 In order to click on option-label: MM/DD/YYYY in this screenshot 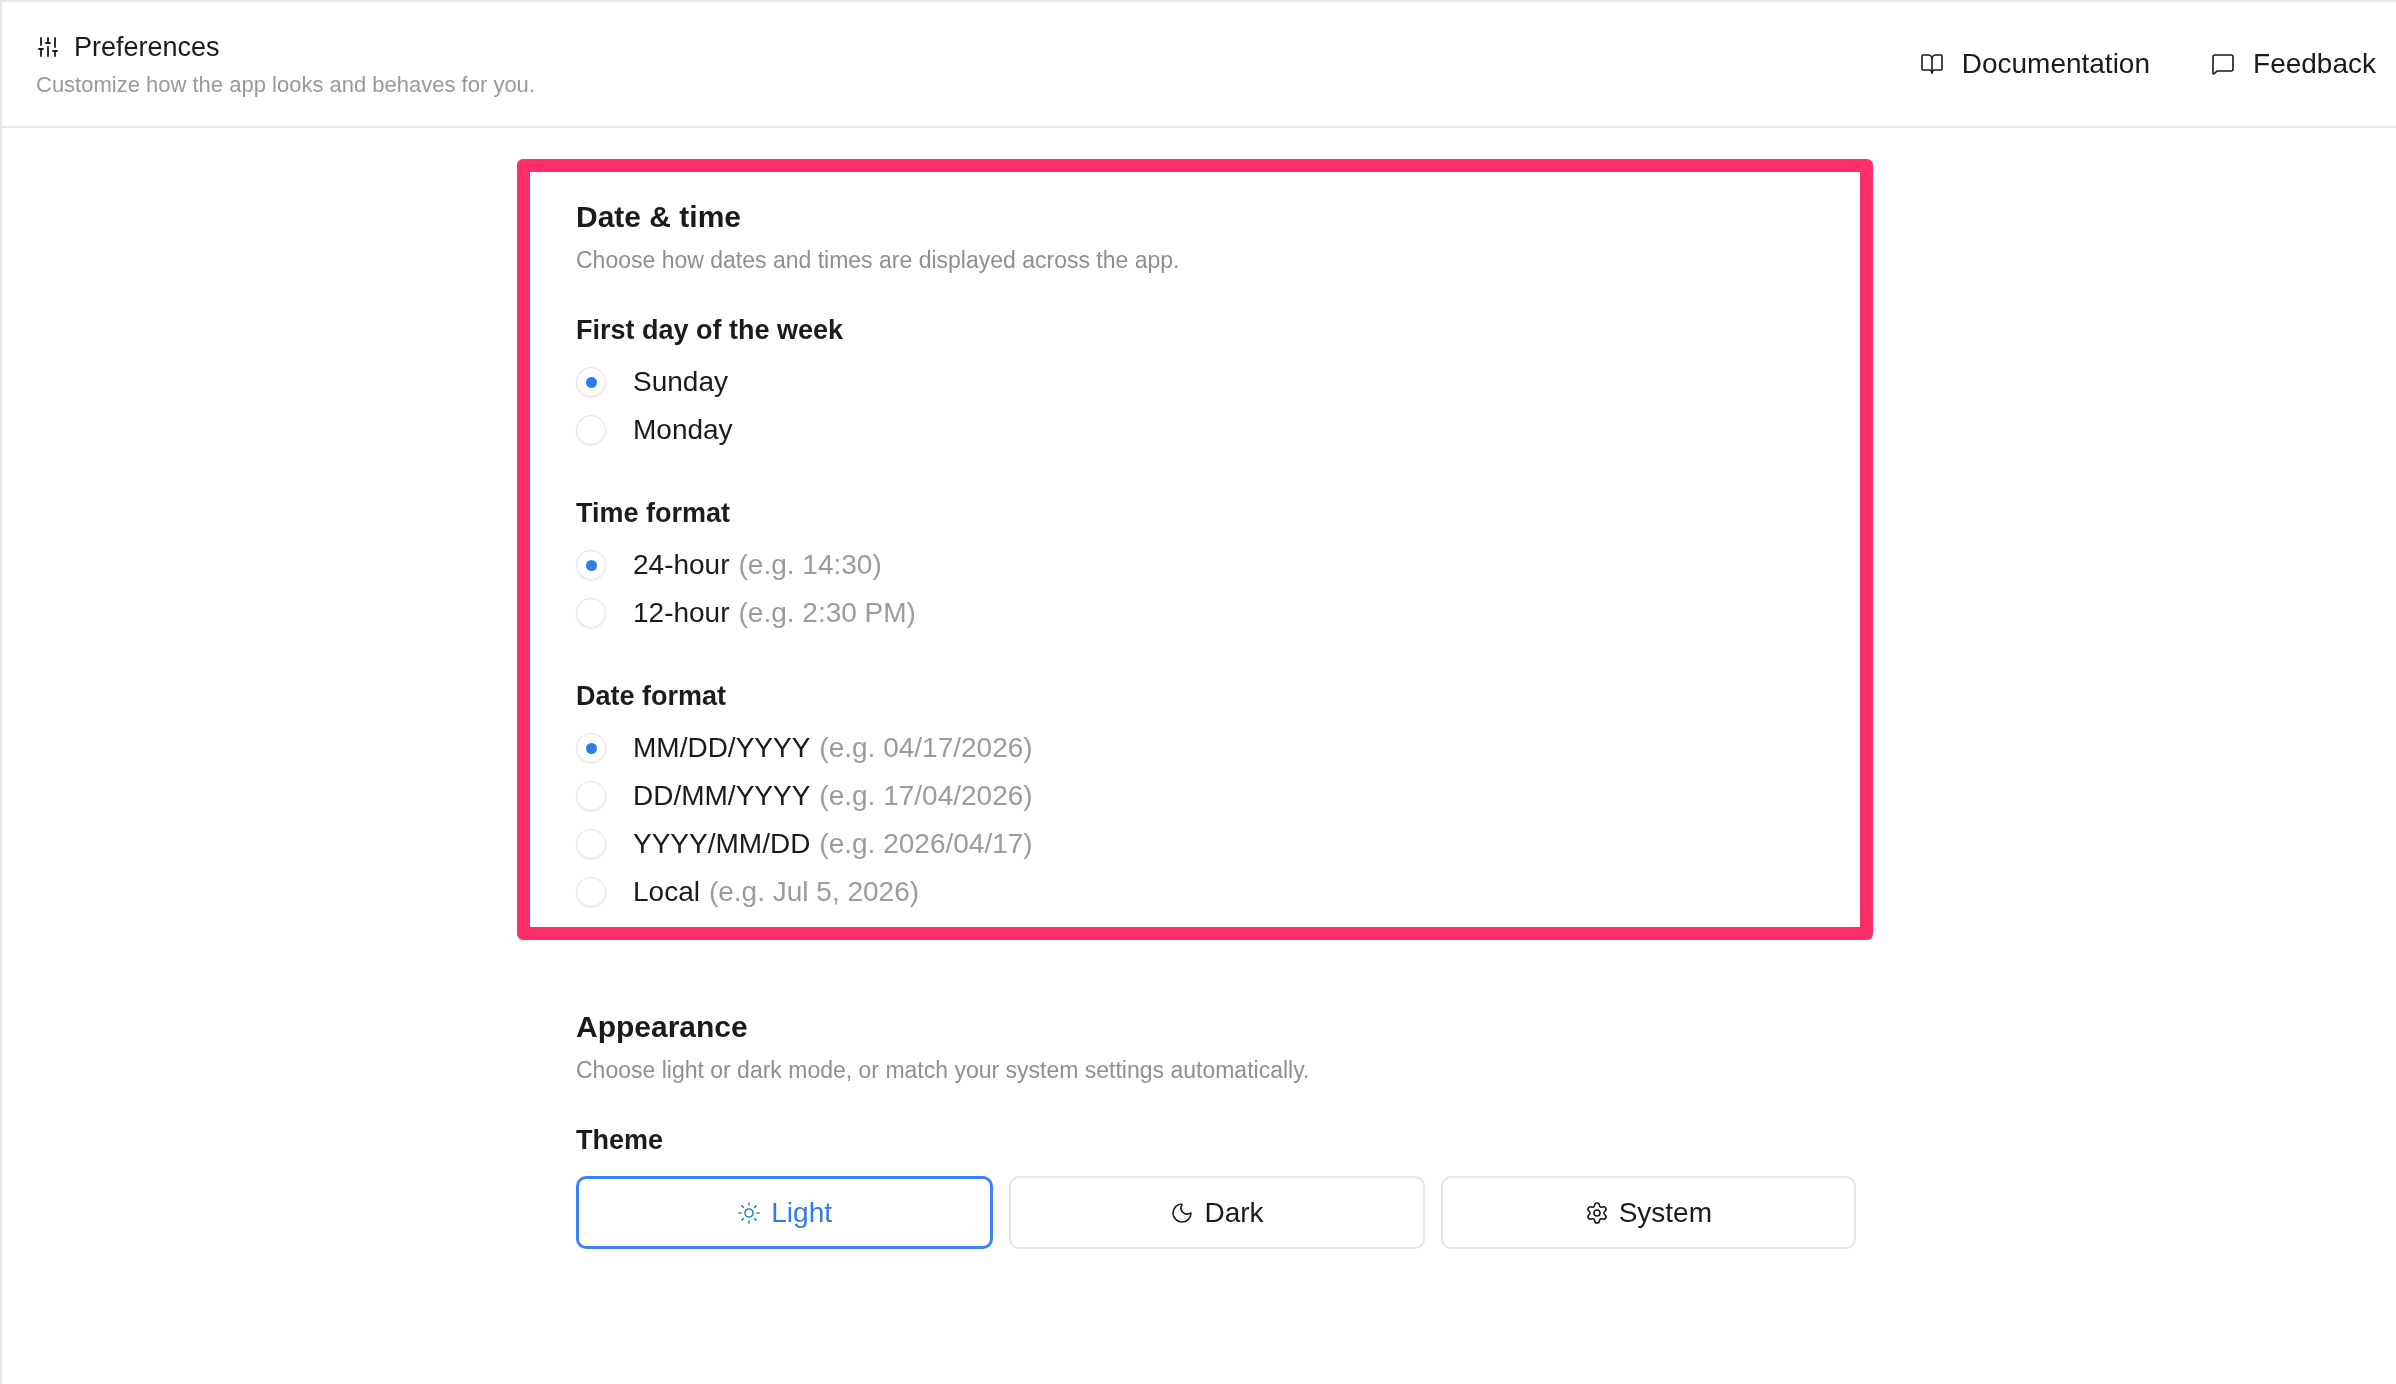, I will do `click(722, 748)`.